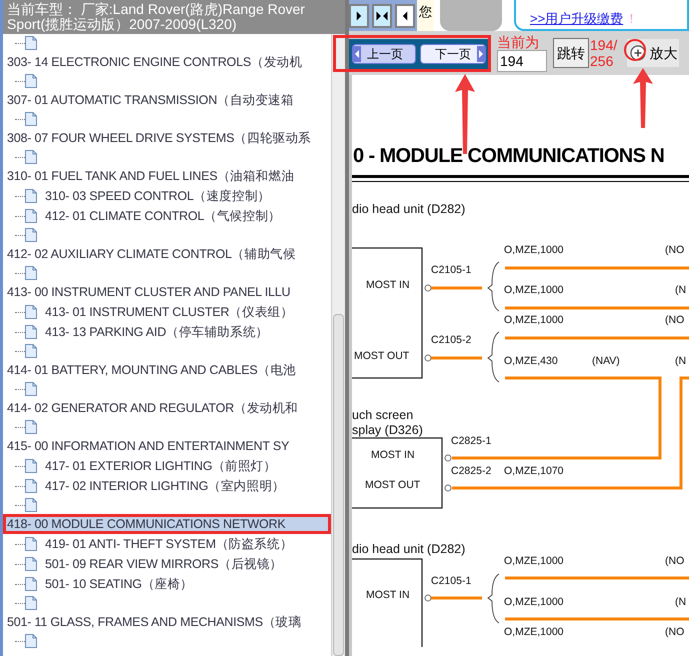 This screenshot has width=689, height=656. Describe the element at coordinates (518, 42) in the screenshot. I see `current-page-label: 当前为` at that location.